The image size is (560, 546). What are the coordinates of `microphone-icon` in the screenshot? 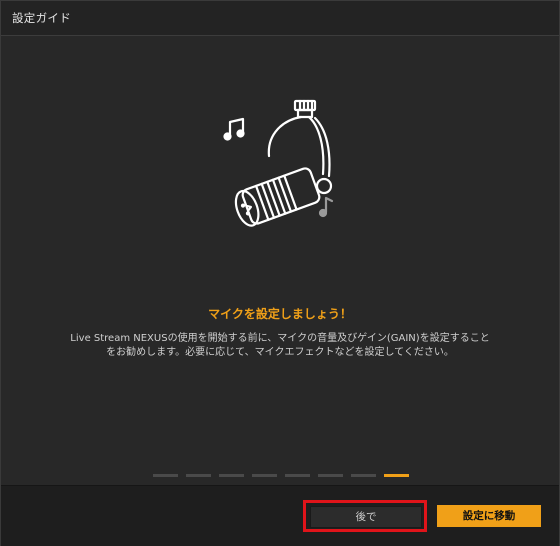 It's located at (278, 163).